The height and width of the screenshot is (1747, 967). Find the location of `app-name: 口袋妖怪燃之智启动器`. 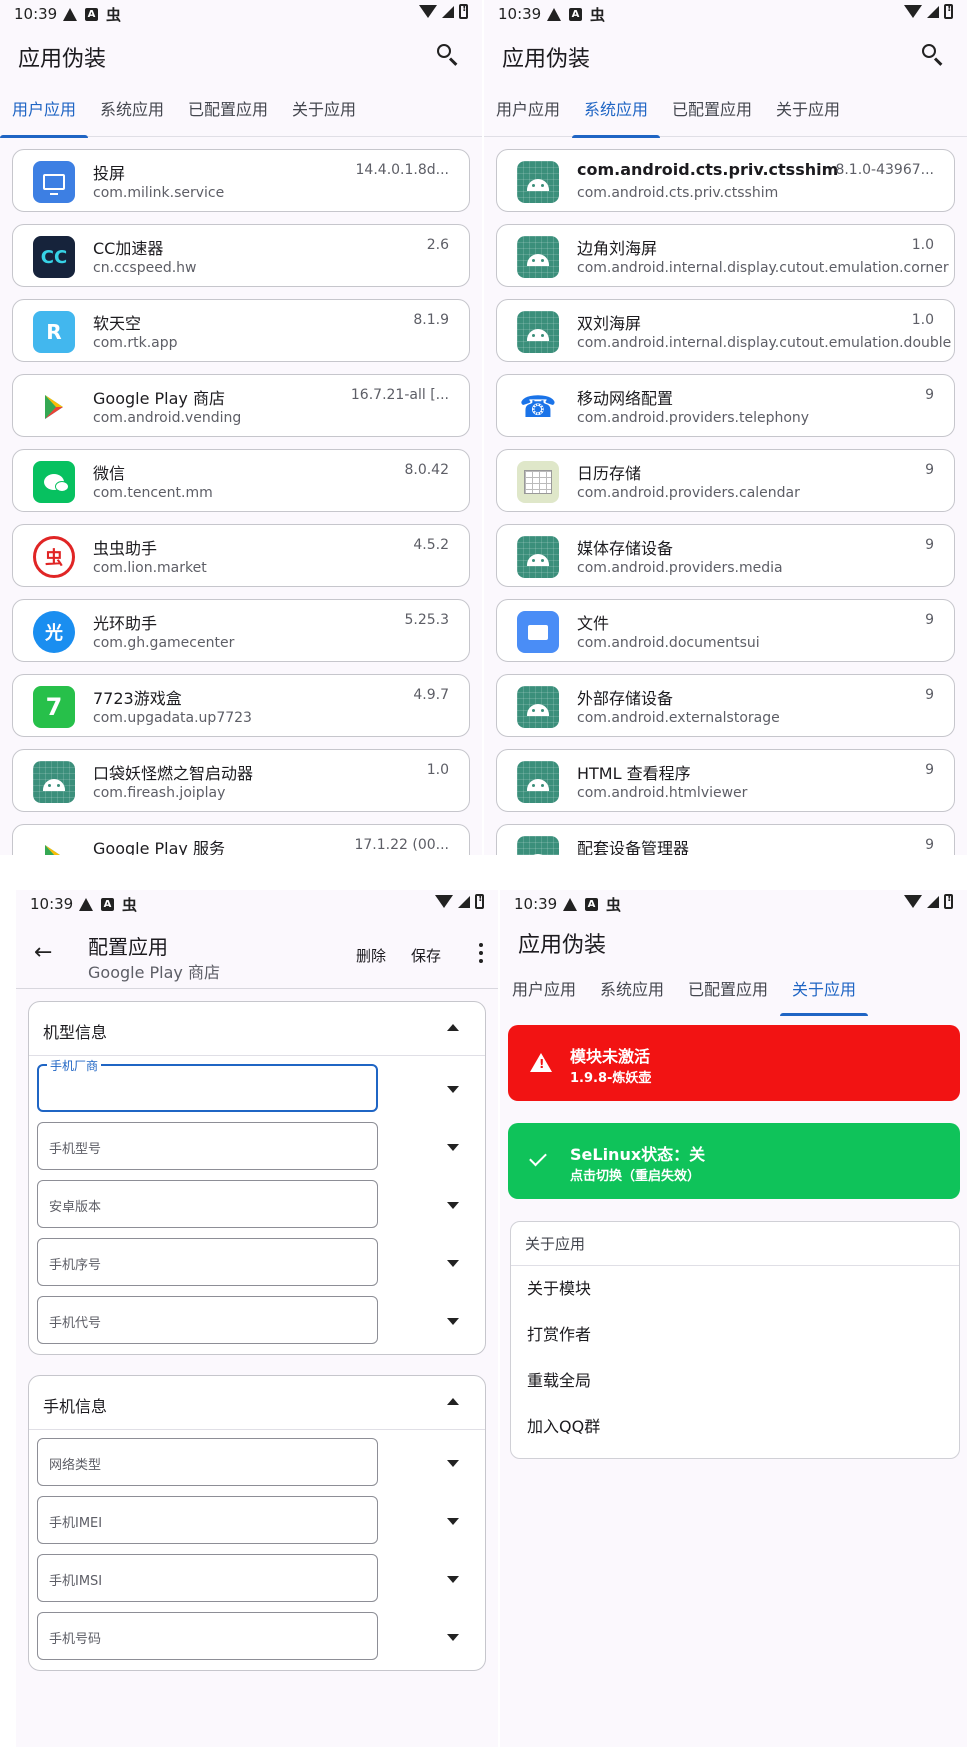

app-name: 口袋妖怪燃之智启动器 is located at coordinates (173, 773).